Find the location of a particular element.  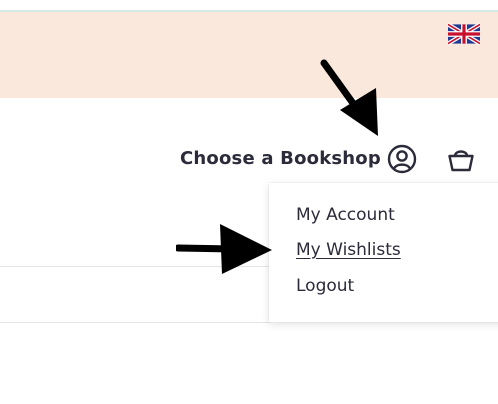

menu-item-my-account: My Account is located at coordinates (345, 215).